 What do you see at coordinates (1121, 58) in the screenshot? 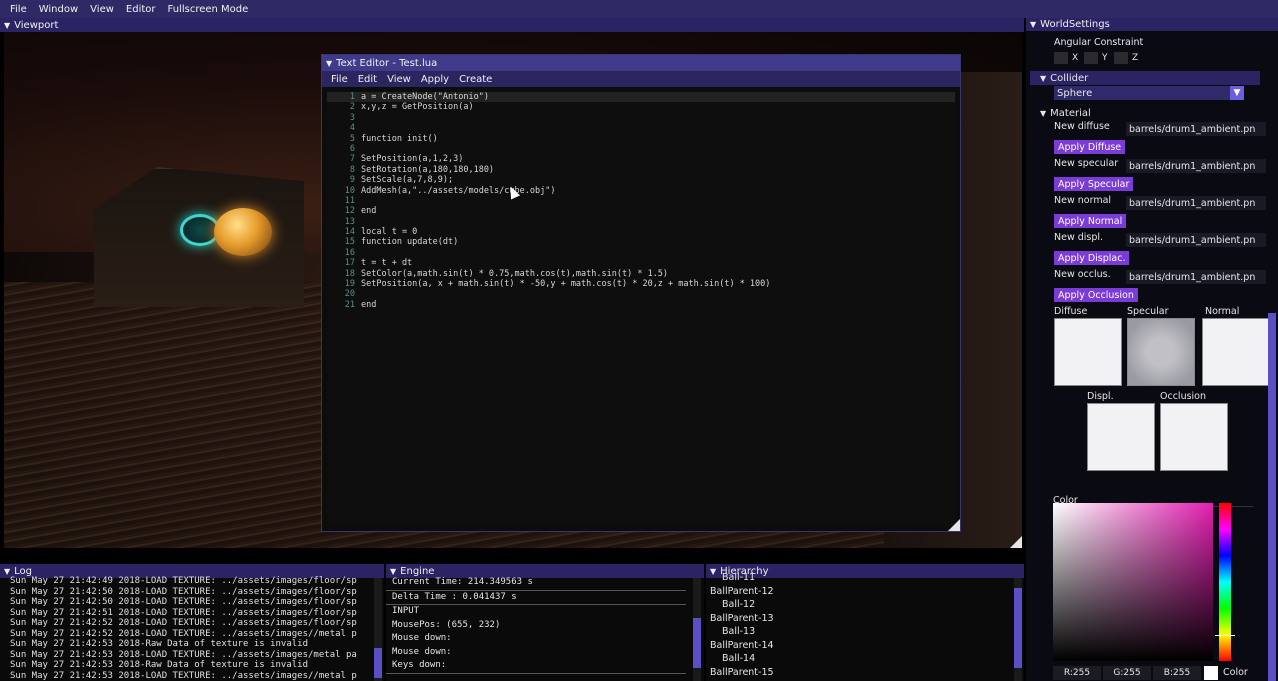
I see `angular-z-checkbox` at bounding box center [1121, 58].